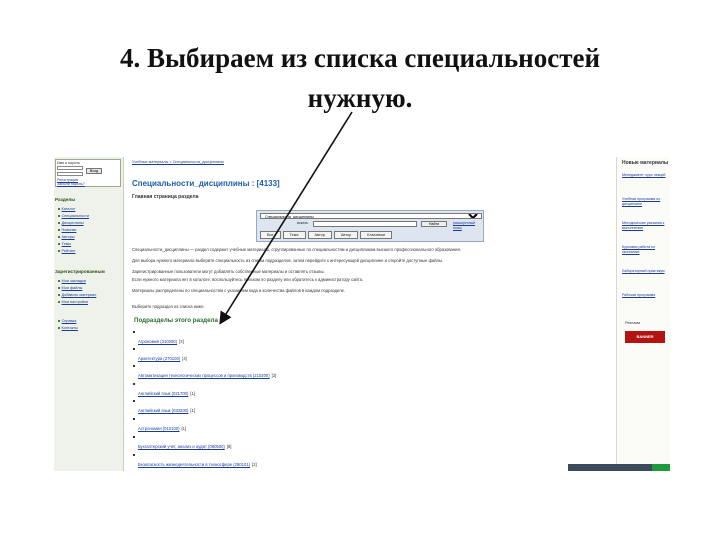  What do you see at coordinates (294, 235) in the screenshot?
I see `tab-topic: Тема` at bounding box center [294, 235].